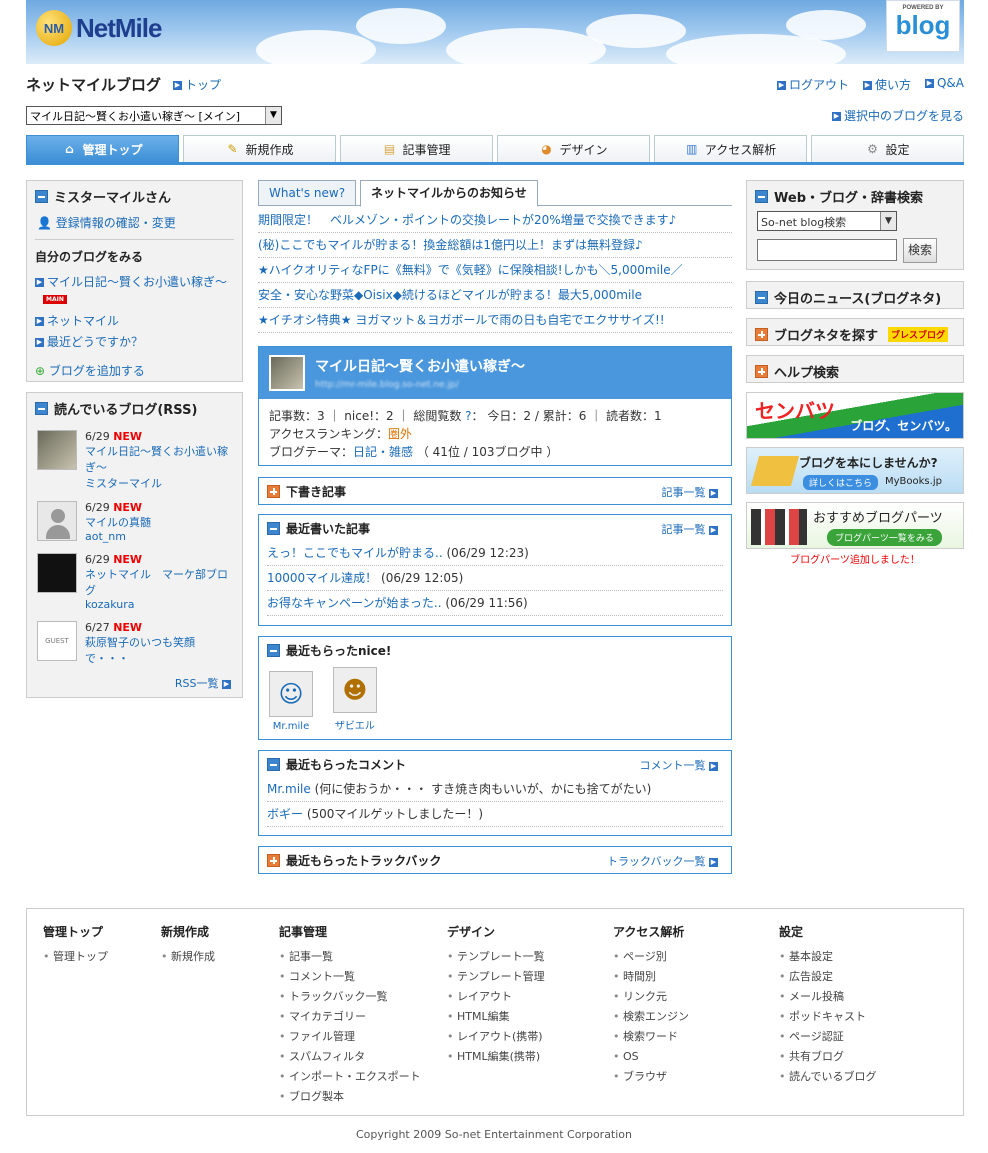  What do you see at coordinates (134, 320) in the screenshot?
I see `my-blog-2: ▶ ネットマイル` at bounding box center [134, 320].